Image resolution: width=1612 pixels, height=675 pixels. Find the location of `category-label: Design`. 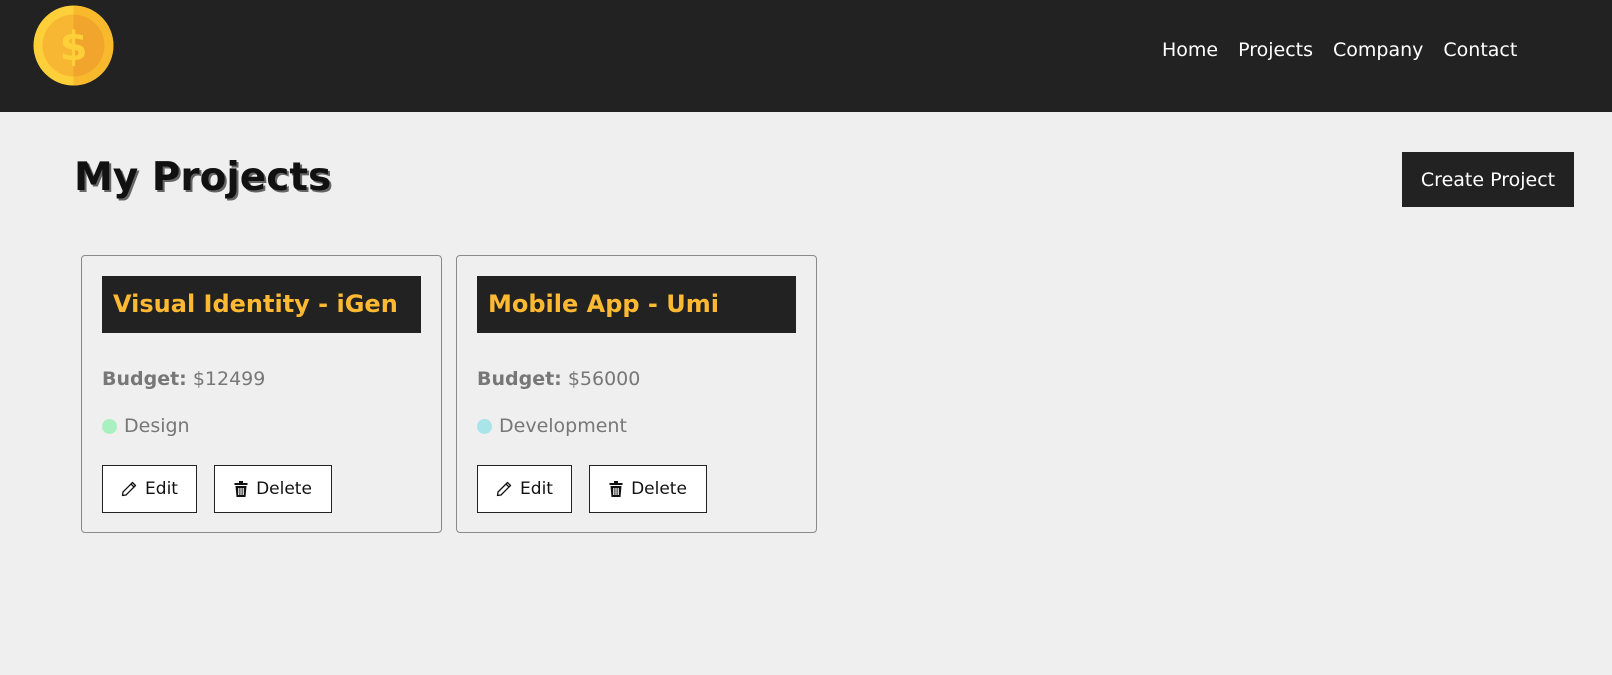

category-label: Design is located at coordinates (157, 426).